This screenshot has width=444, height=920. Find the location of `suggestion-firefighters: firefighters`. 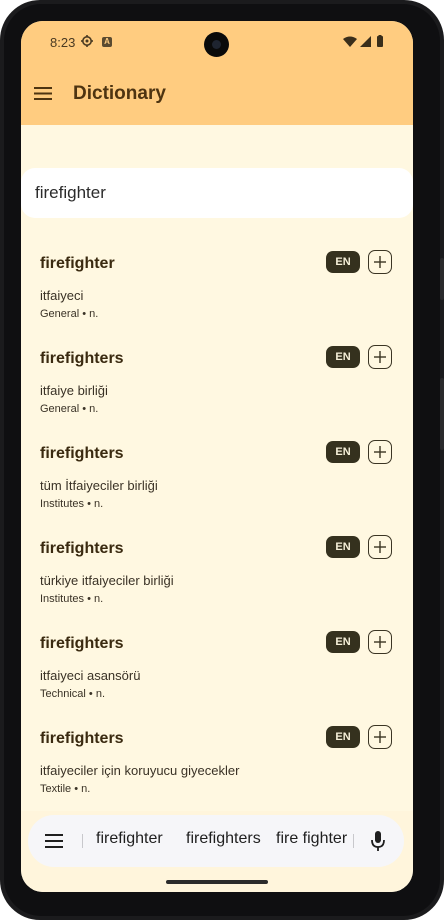

suggestion-firefighters: firefighters is located at coordinates (223, 839).